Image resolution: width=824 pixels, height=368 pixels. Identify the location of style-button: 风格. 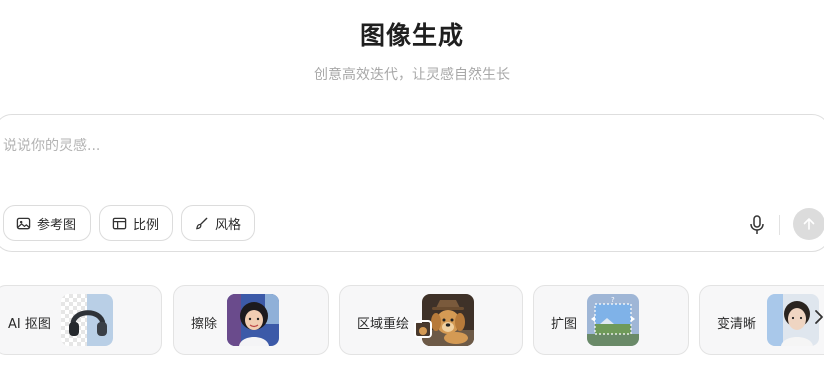
(218, 223).